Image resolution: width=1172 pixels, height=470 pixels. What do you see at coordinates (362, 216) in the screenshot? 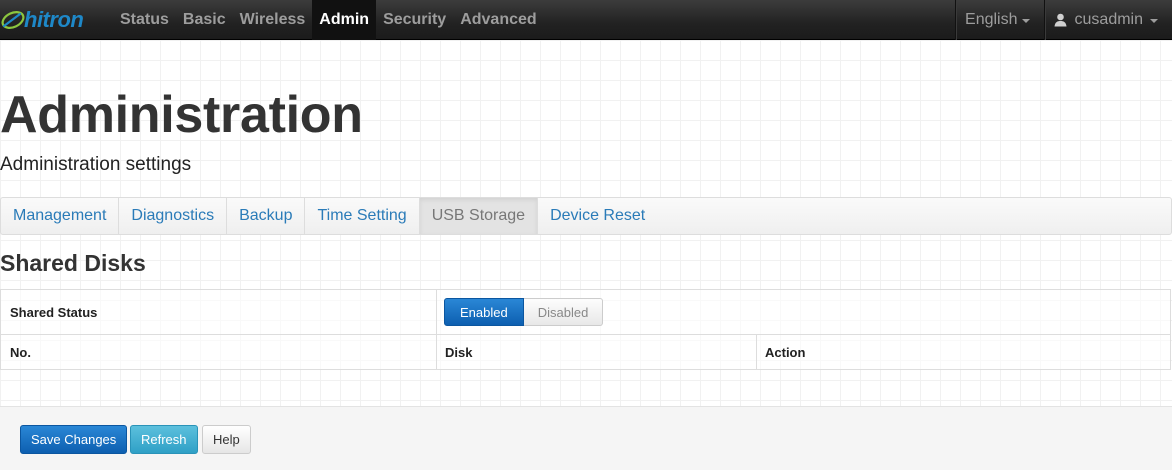
I see `tab-time-setting: Time Setting` at bounding box center [362, 216].